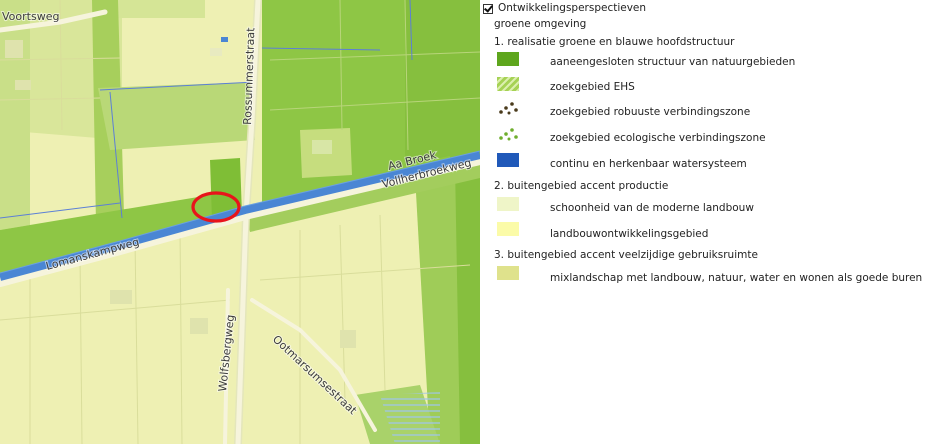 The image size is (951, 444). Describe the element at coordinates (15, 115) in the screenshot. I see `area-green-west-edge` at that location.